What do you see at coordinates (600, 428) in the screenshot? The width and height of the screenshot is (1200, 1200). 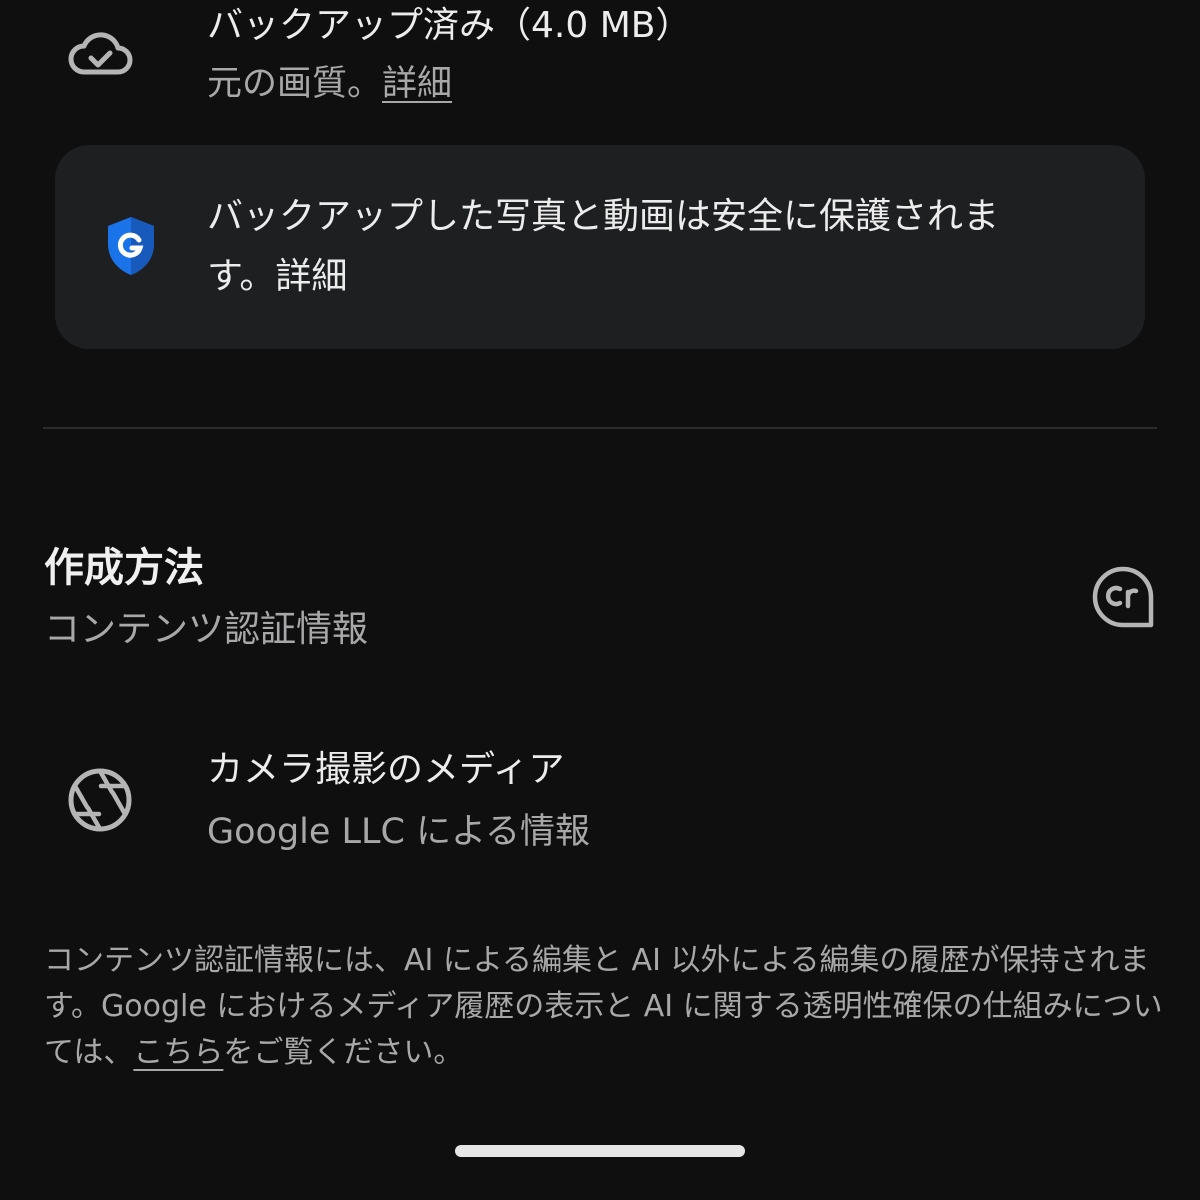 I see `section-divider` at bounding box center [600, 428].